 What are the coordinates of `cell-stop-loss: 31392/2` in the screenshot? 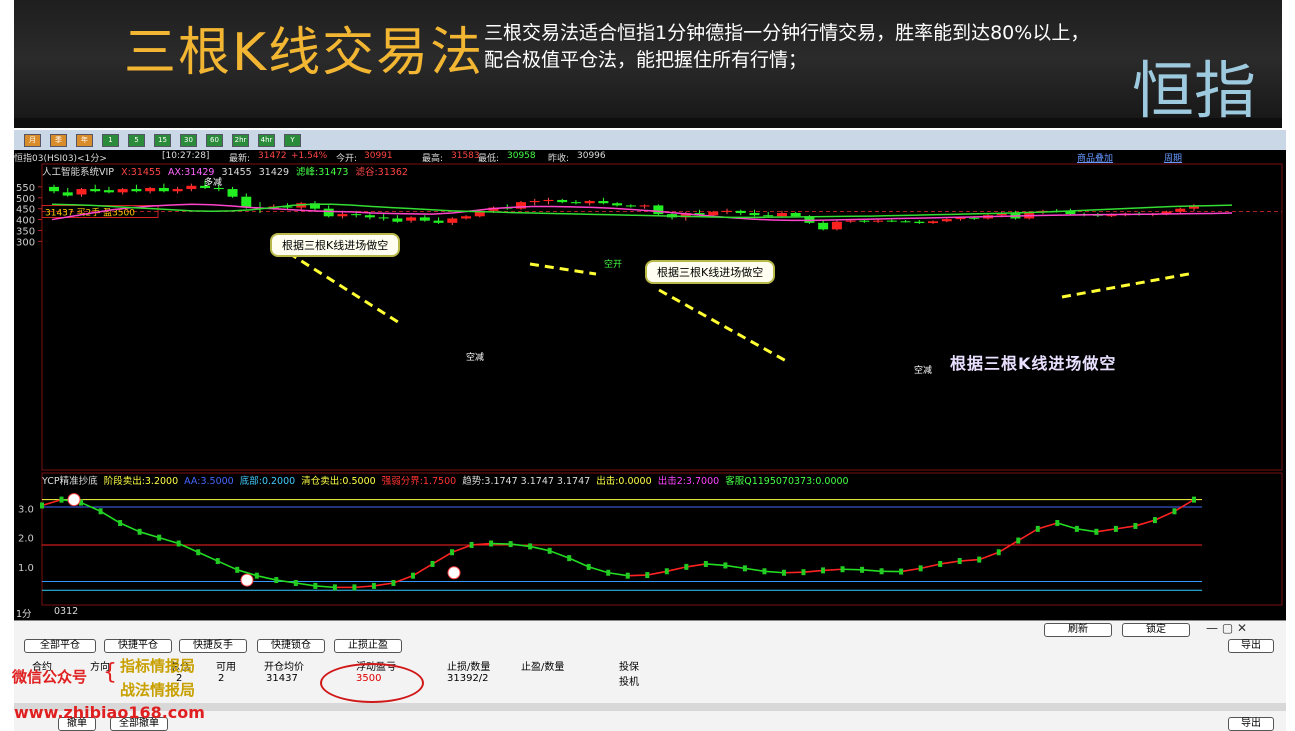 It's located at (468, 678).